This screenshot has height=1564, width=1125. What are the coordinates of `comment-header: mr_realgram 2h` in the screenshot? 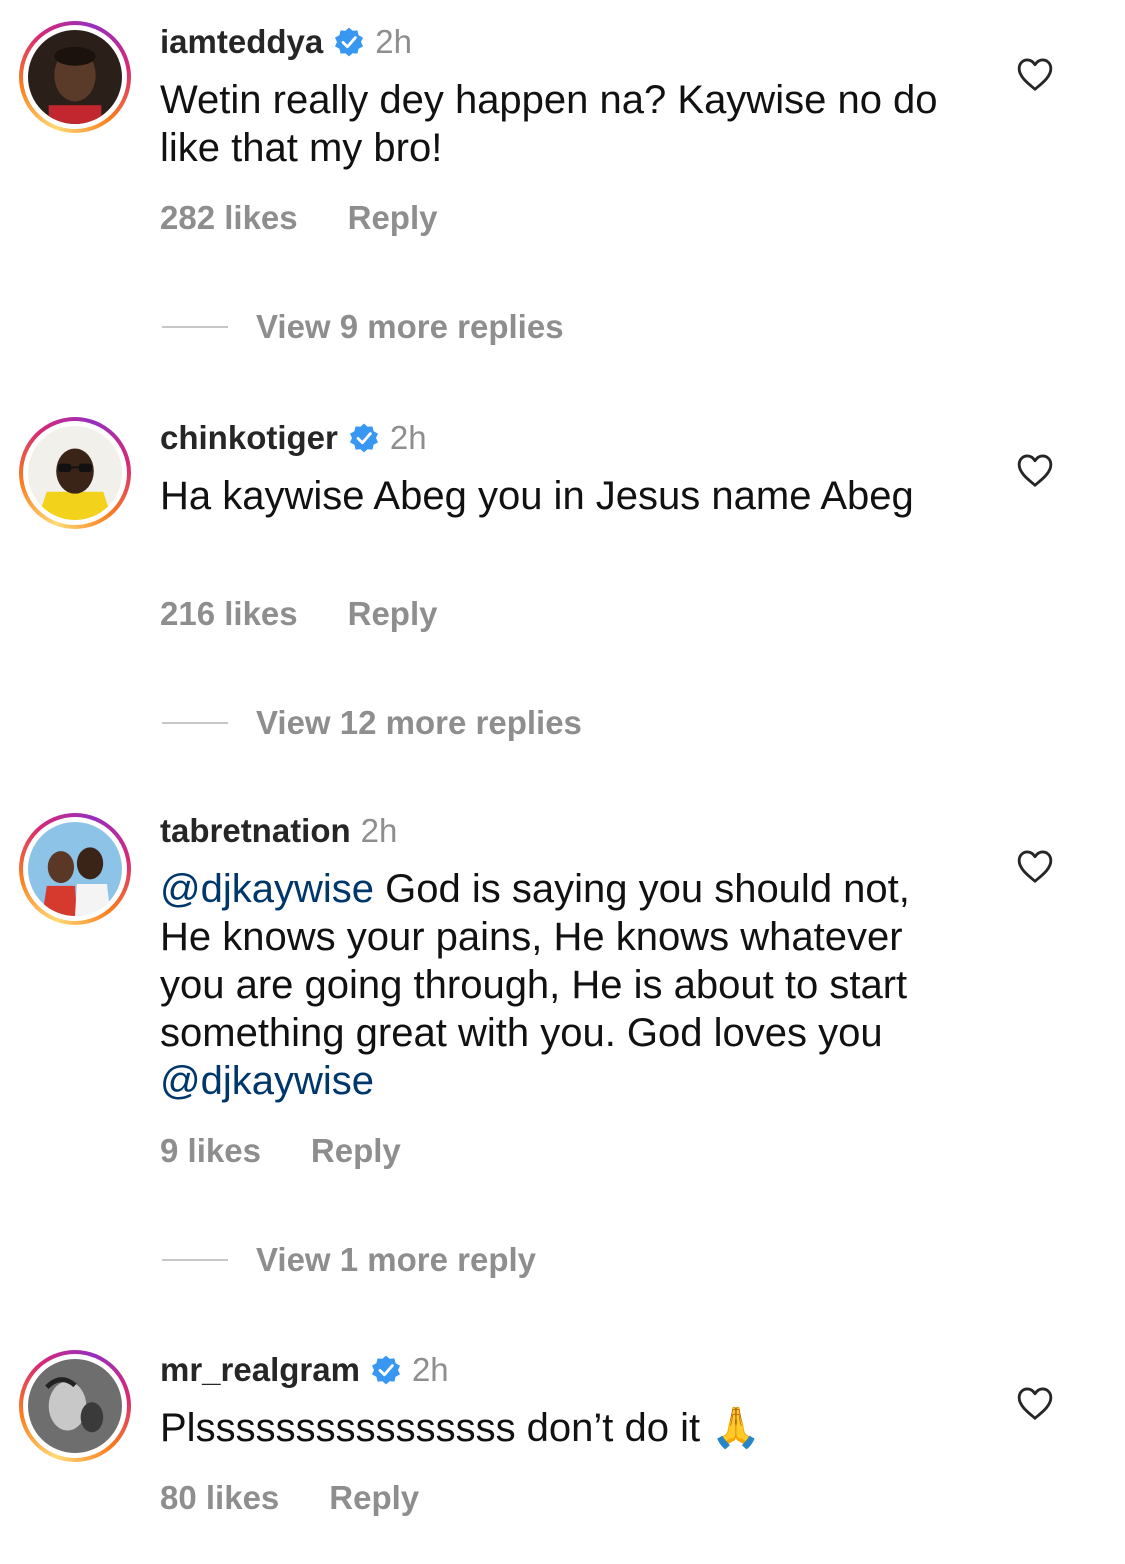 It's located at (304, 1370).